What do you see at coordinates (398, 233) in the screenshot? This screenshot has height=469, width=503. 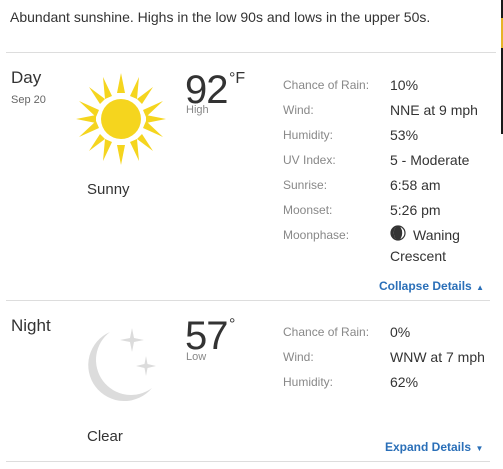 I see `waning-crescent-moon-icon` at bounding box center [398, 233].